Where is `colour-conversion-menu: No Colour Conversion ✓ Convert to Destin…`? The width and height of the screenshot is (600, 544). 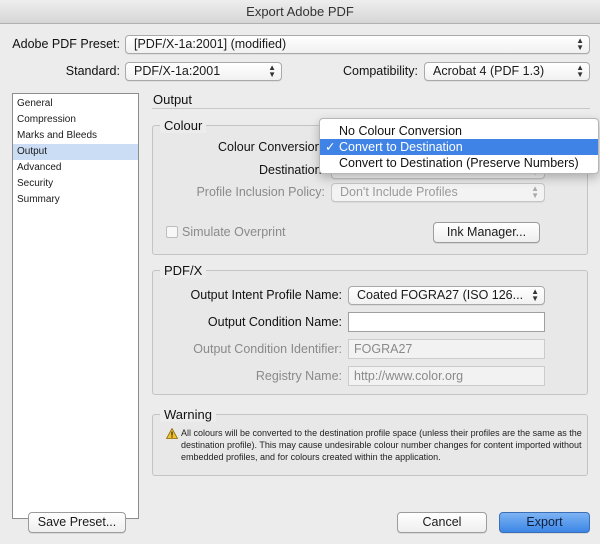 colour-conversion-menu: No Colour Conversion ✓ Convert to Destin… is located at coordinates (459, 146).